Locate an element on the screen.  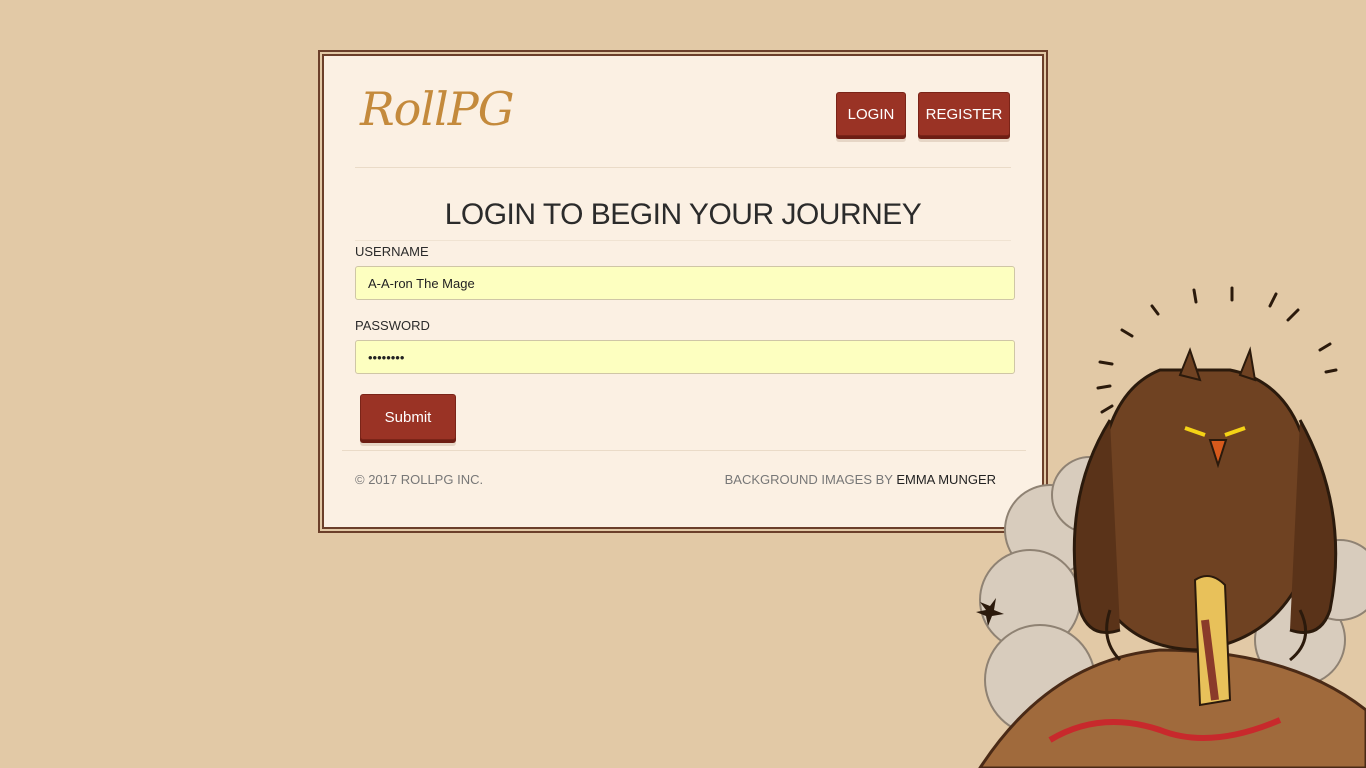
copyright-text: © 2017 ROLLPG INC. is located at coordinates (419, 479).